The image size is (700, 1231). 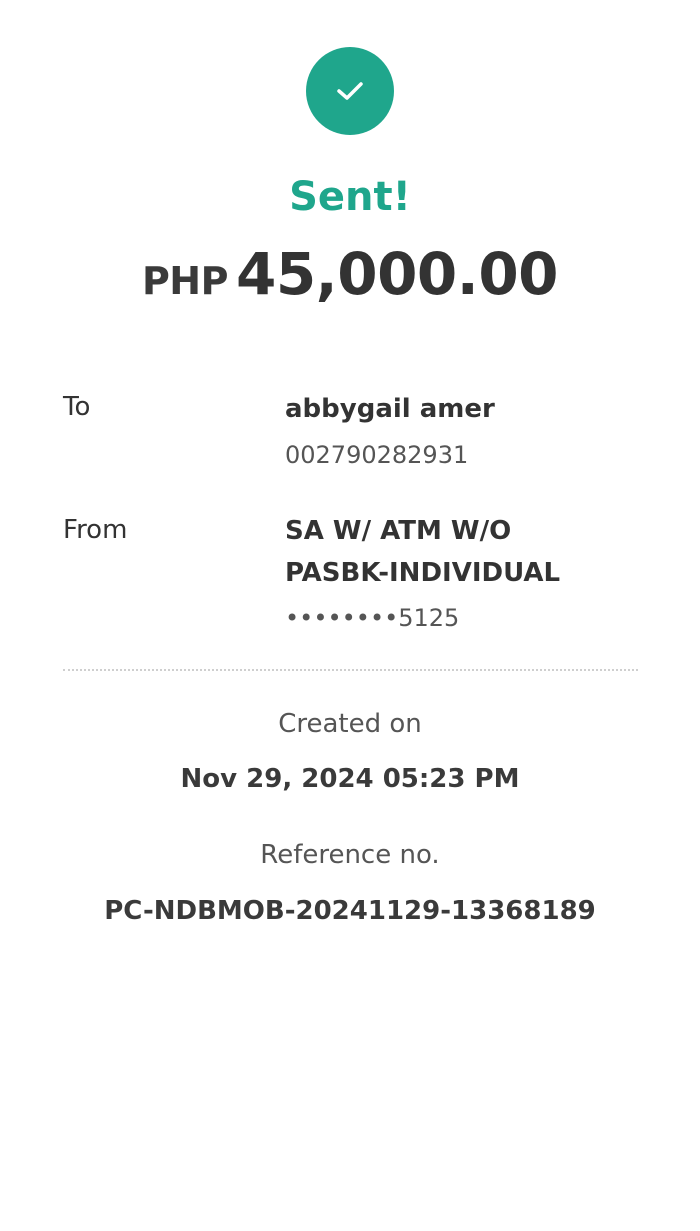 I want to click on success-check-badge, so click(x=350, y=91).